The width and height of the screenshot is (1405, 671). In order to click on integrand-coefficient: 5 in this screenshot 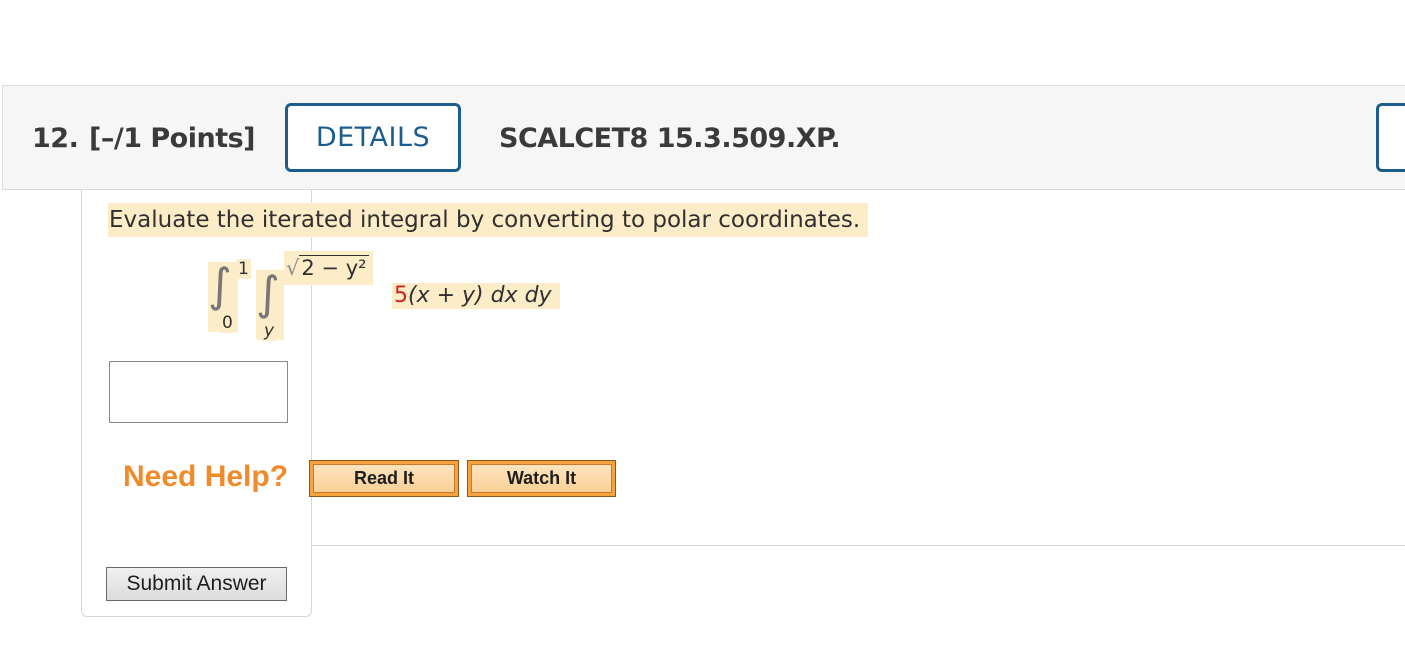, I will do `click(401, 295)`.